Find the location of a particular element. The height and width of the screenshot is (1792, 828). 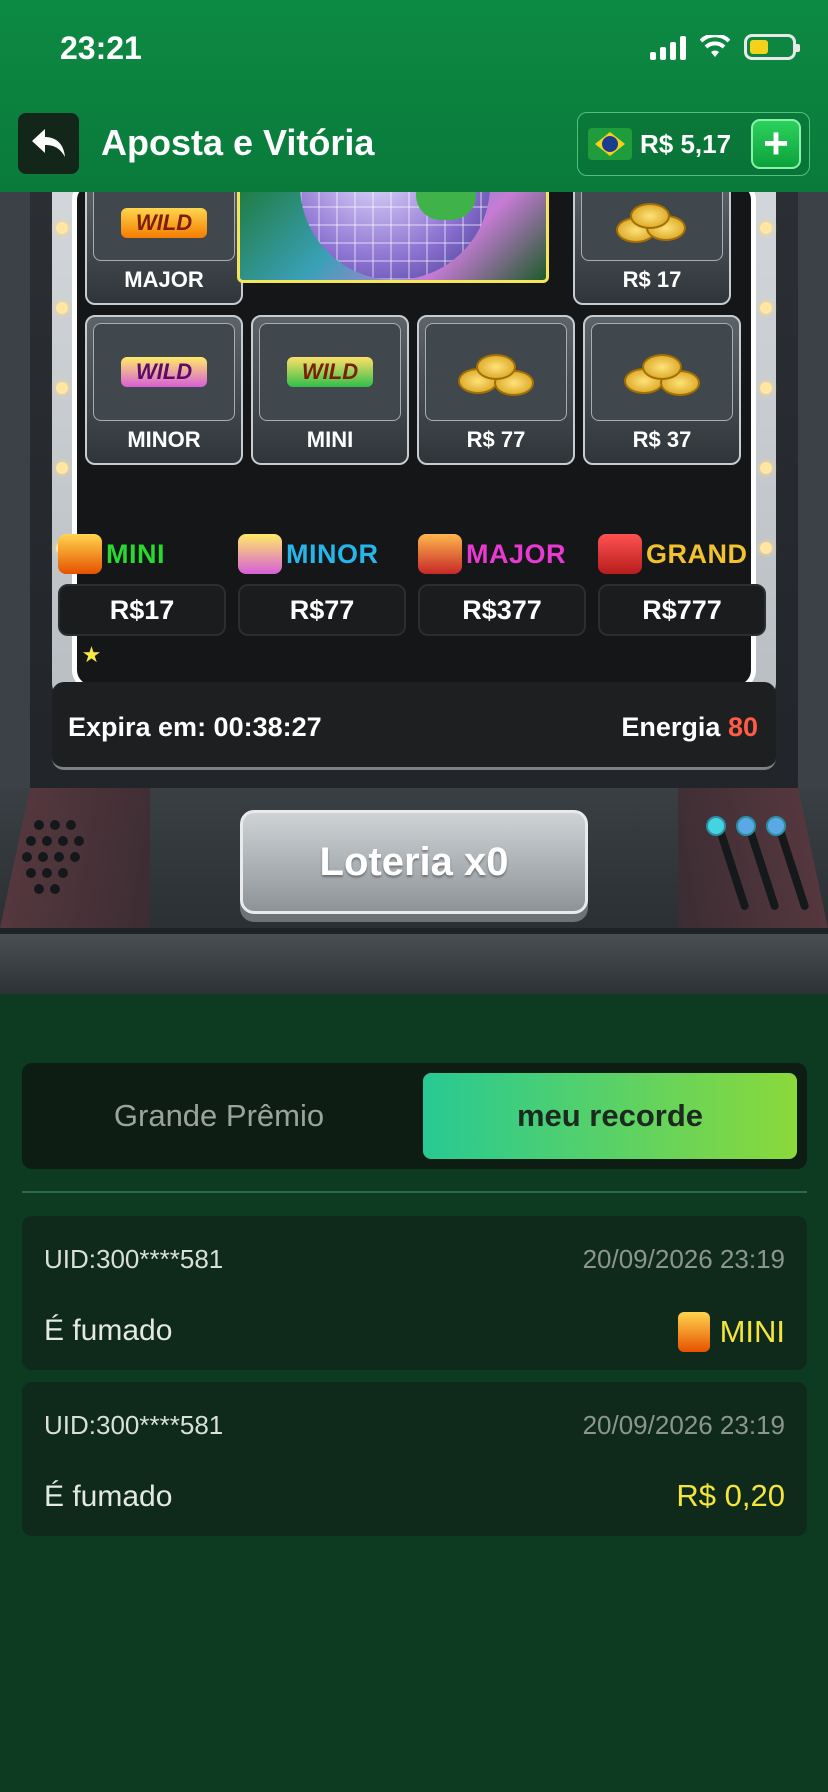

tab-grand-prize: Grande Prêmio is located at coordinates (219, 1116).